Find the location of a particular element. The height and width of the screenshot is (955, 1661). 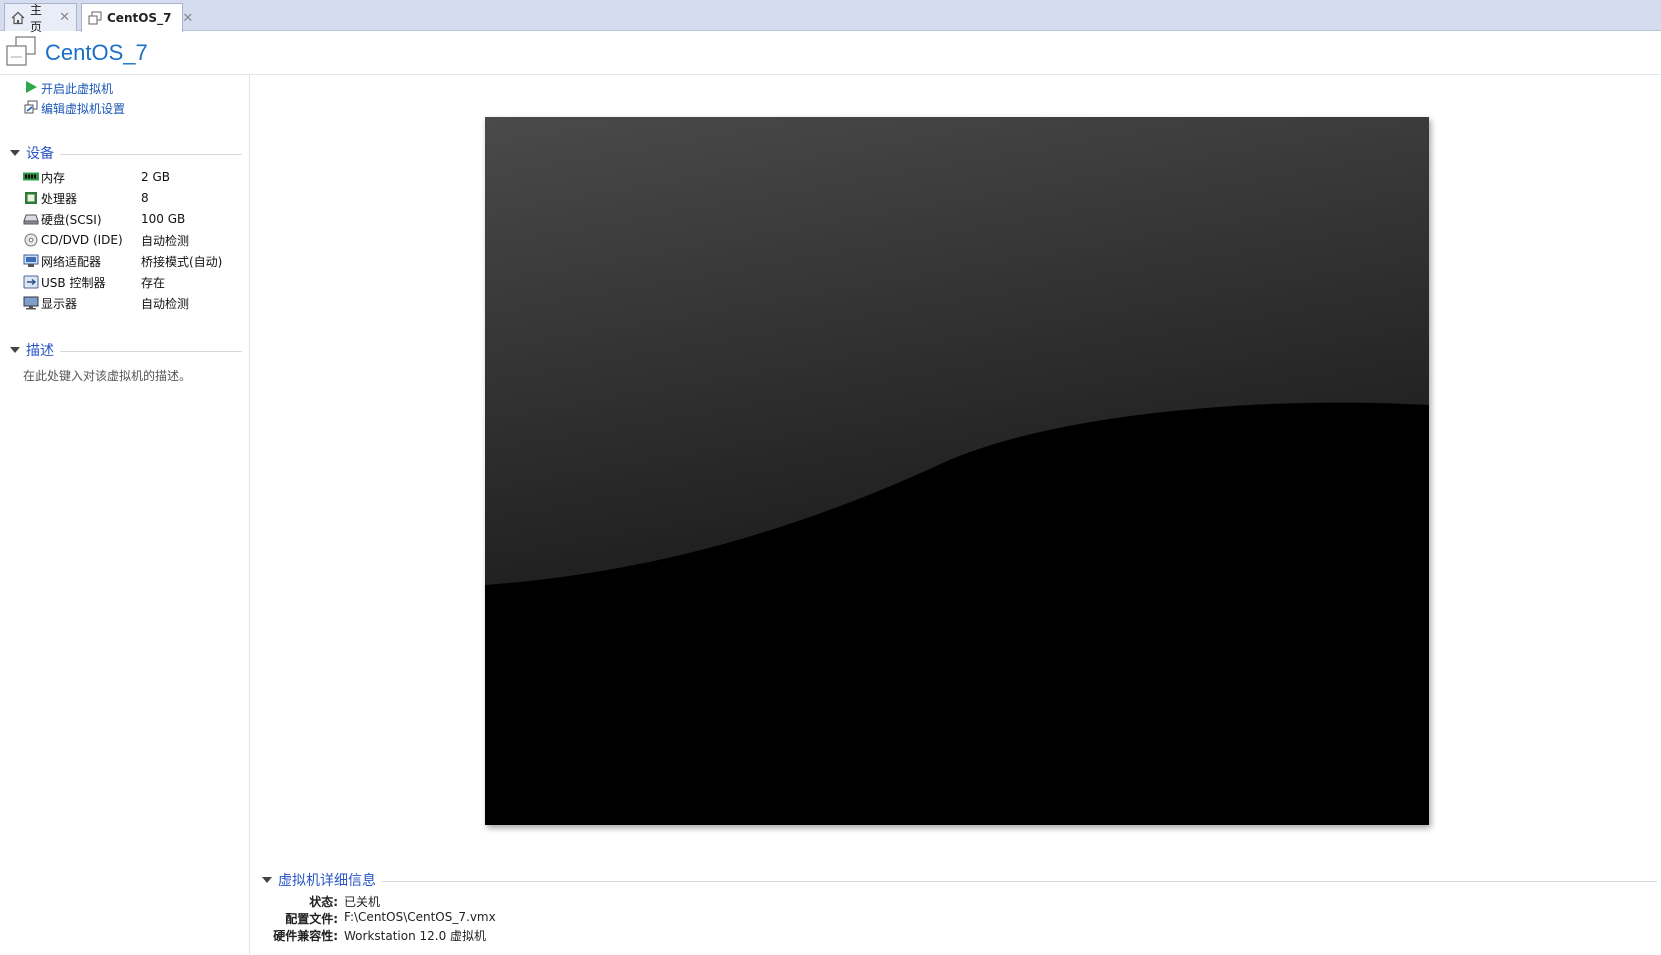

power-on-label: 开启此虚拟机 is located at coordinates (77, 89).